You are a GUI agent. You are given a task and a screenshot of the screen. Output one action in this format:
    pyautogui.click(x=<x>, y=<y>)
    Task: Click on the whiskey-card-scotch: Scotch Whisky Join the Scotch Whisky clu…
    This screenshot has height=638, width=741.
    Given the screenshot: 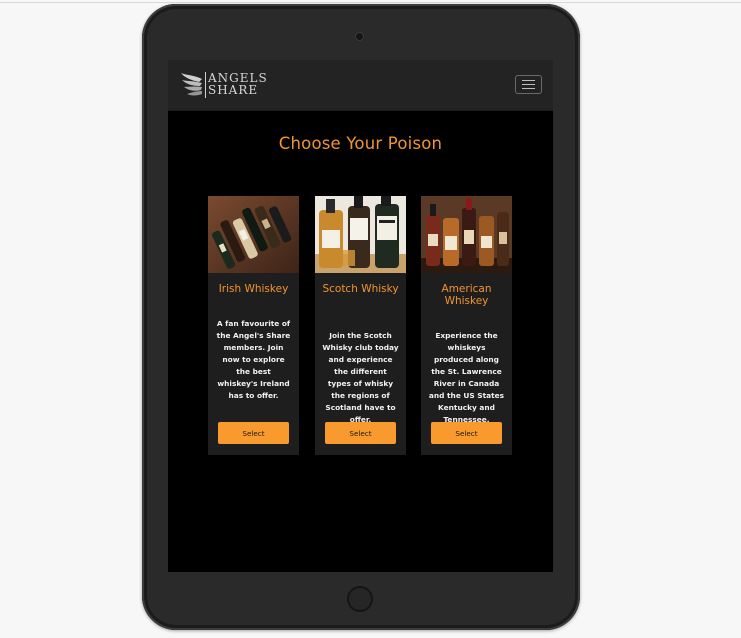 What is the action you would take?
    pyautogui.click(x=360, y=325)
    